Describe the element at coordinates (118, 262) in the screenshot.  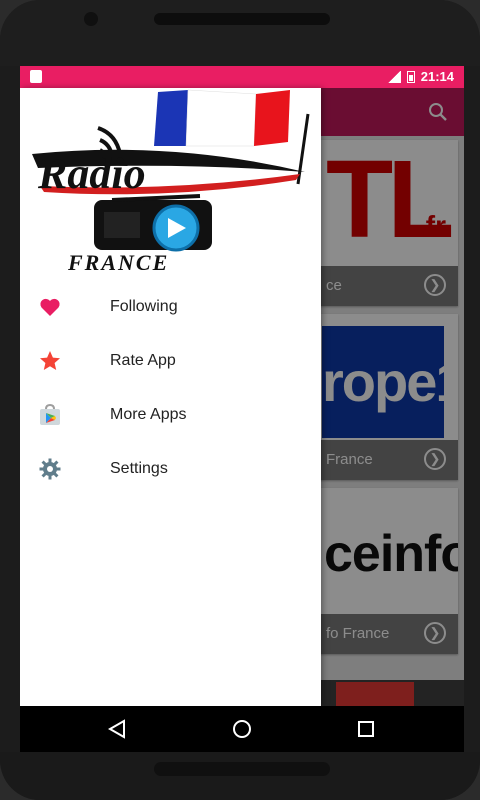
I see `logo-subtitle: FRANCE` at that location.